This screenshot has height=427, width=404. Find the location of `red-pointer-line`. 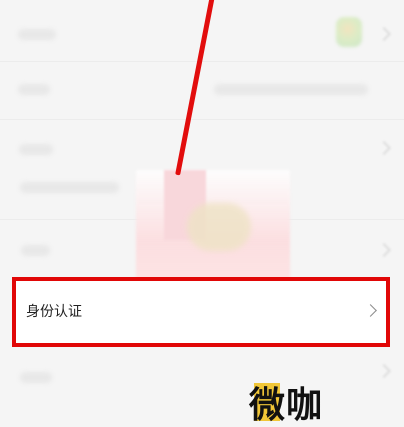

red-pointer-line is located at coordinates (195, 88).